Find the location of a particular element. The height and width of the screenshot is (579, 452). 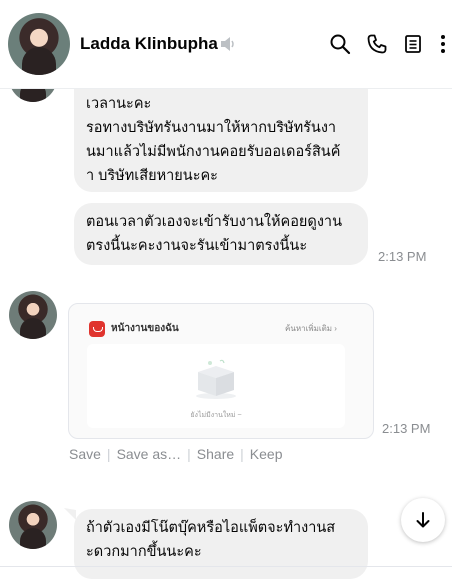

keep-link: Keep is located at coordinates (266, 454).